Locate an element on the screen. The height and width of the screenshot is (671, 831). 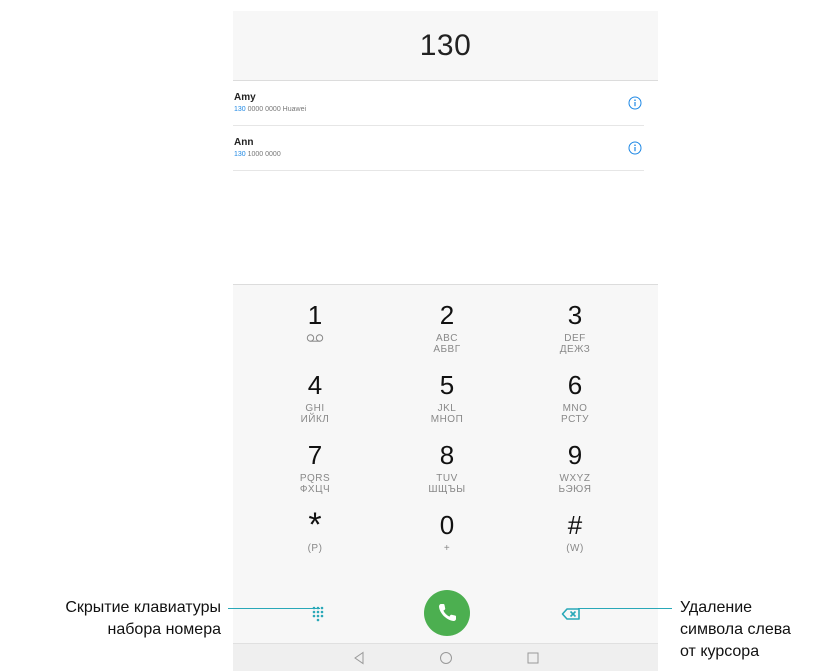
delete-button is located at coordinates (572, 614).